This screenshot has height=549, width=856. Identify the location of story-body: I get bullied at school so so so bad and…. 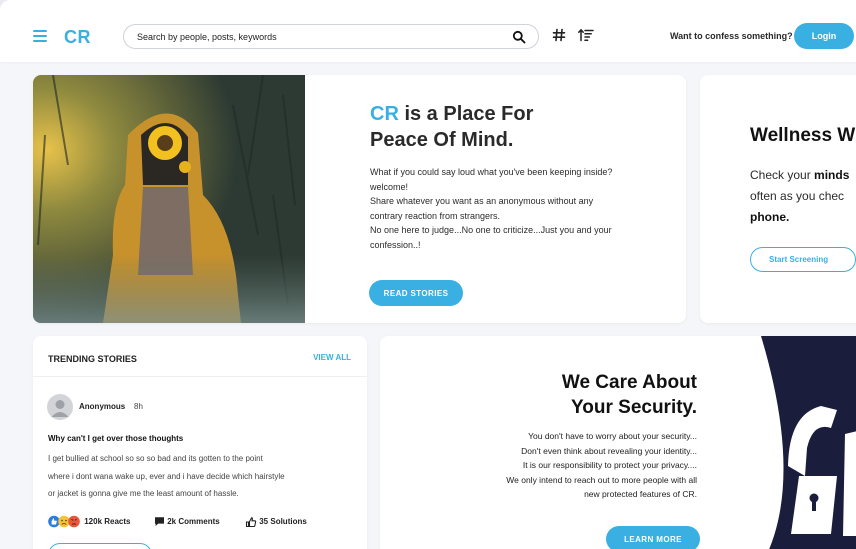
(198, 476).